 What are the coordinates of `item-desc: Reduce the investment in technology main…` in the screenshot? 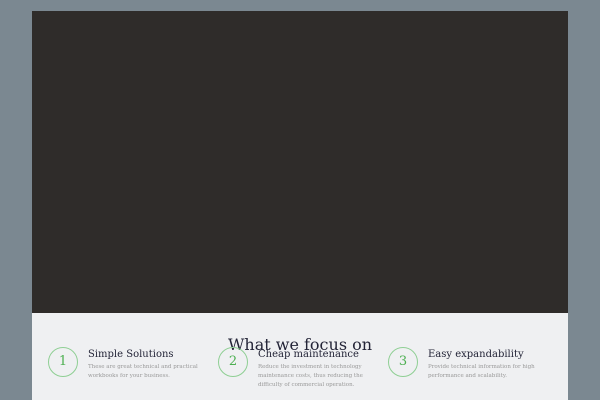 It's located at (310, 376).